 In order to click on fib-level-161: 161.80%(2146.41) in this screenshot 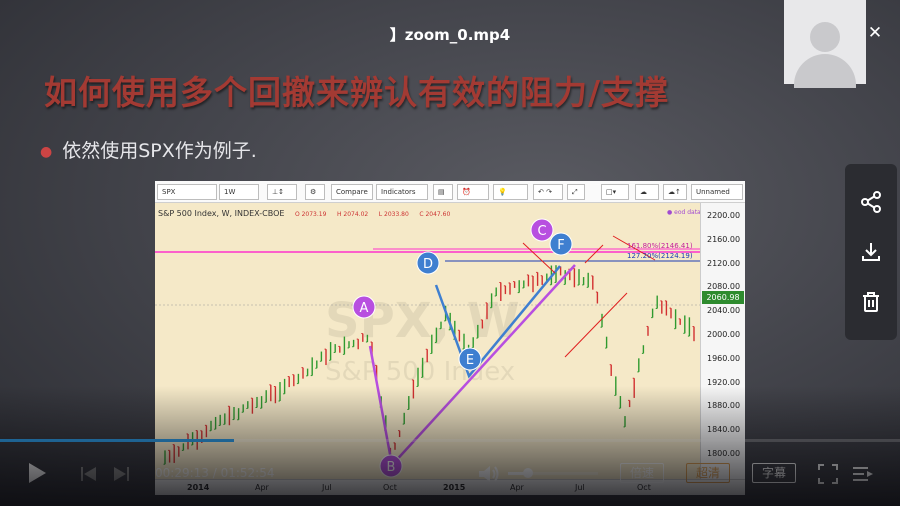, I will do `click(660, 246)`.